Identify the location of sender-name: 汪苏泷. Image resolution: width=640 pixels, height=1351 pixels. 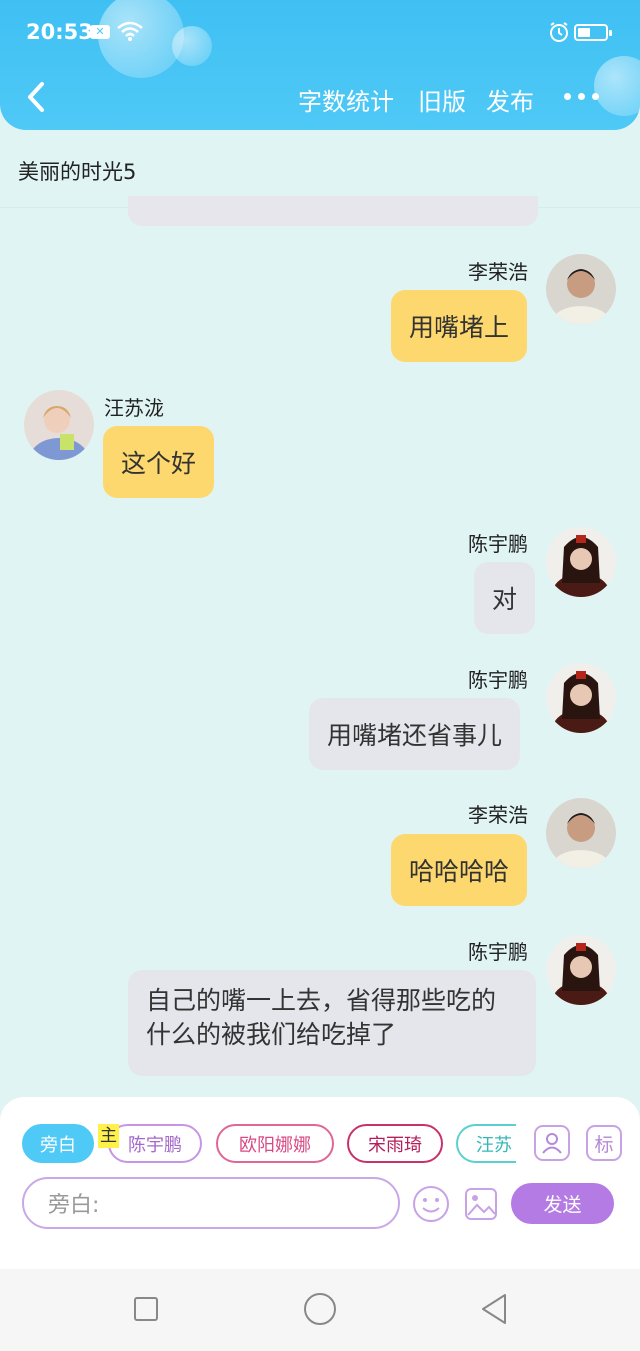
(134, 408).